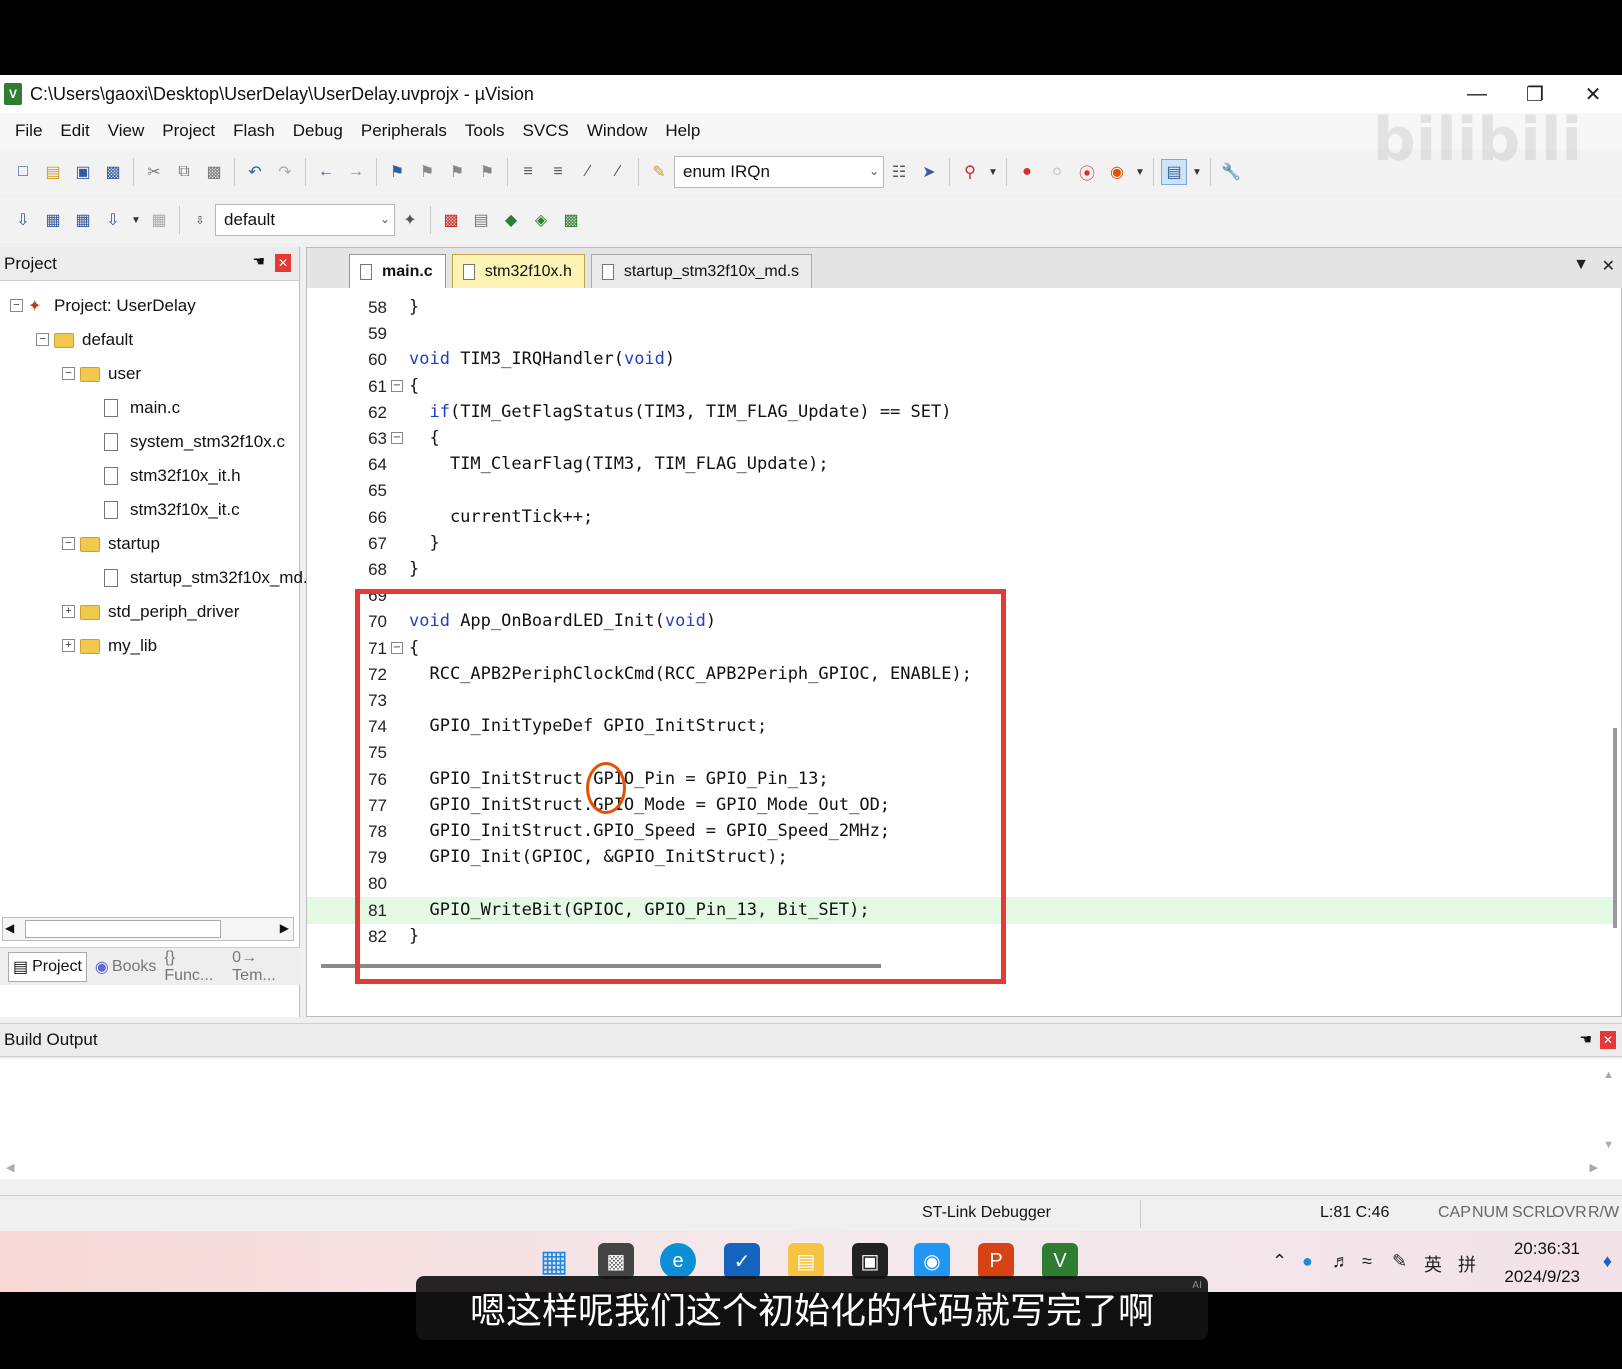 Image resolution: width=1622 pixels, height=1369 pixels. I want to click on tab-stm32f10x-h: stm32f10x.h, so click(518, 271).